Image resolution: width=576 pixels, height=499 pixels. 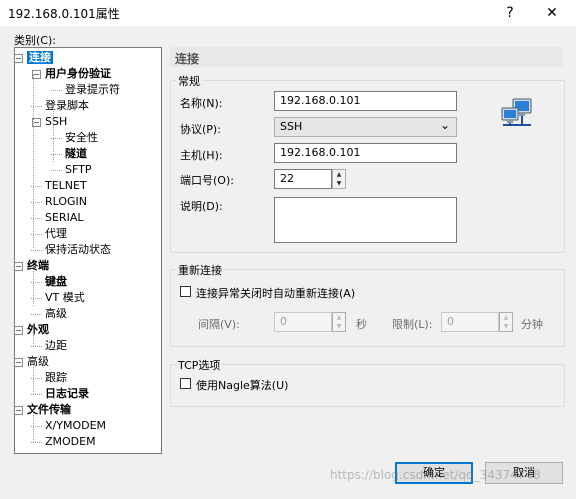 What do you see at coordinates (64, 14) in the screenshot?
I see `window-title: 192.168.0.101属性` at bounding box center [64, 14].